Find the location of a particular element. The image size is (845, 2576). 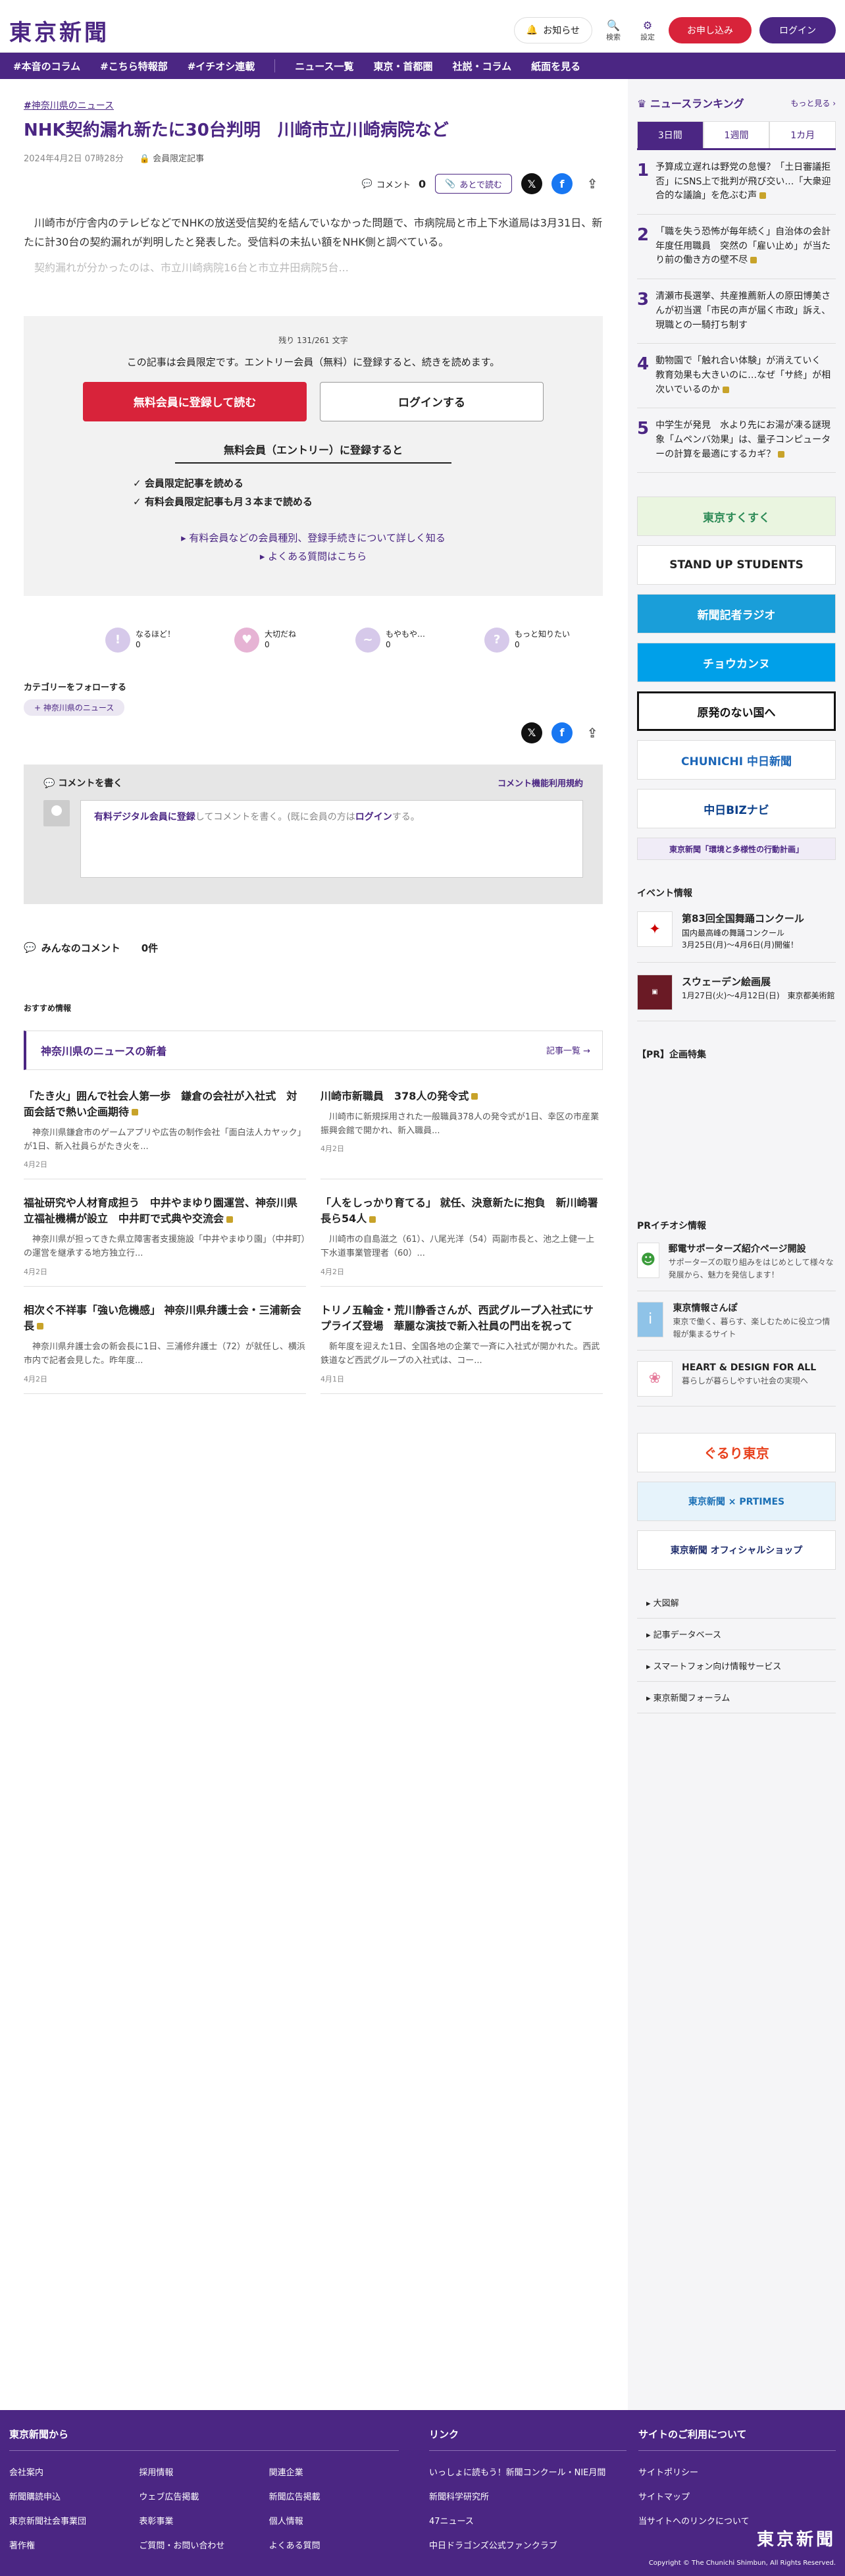

reaction-bar: ! なるほど！ 0 ♥ 大切だね 0 ~ もやもや… 0 ? もっと知りたい 0 is located at coordinates (313, 640).